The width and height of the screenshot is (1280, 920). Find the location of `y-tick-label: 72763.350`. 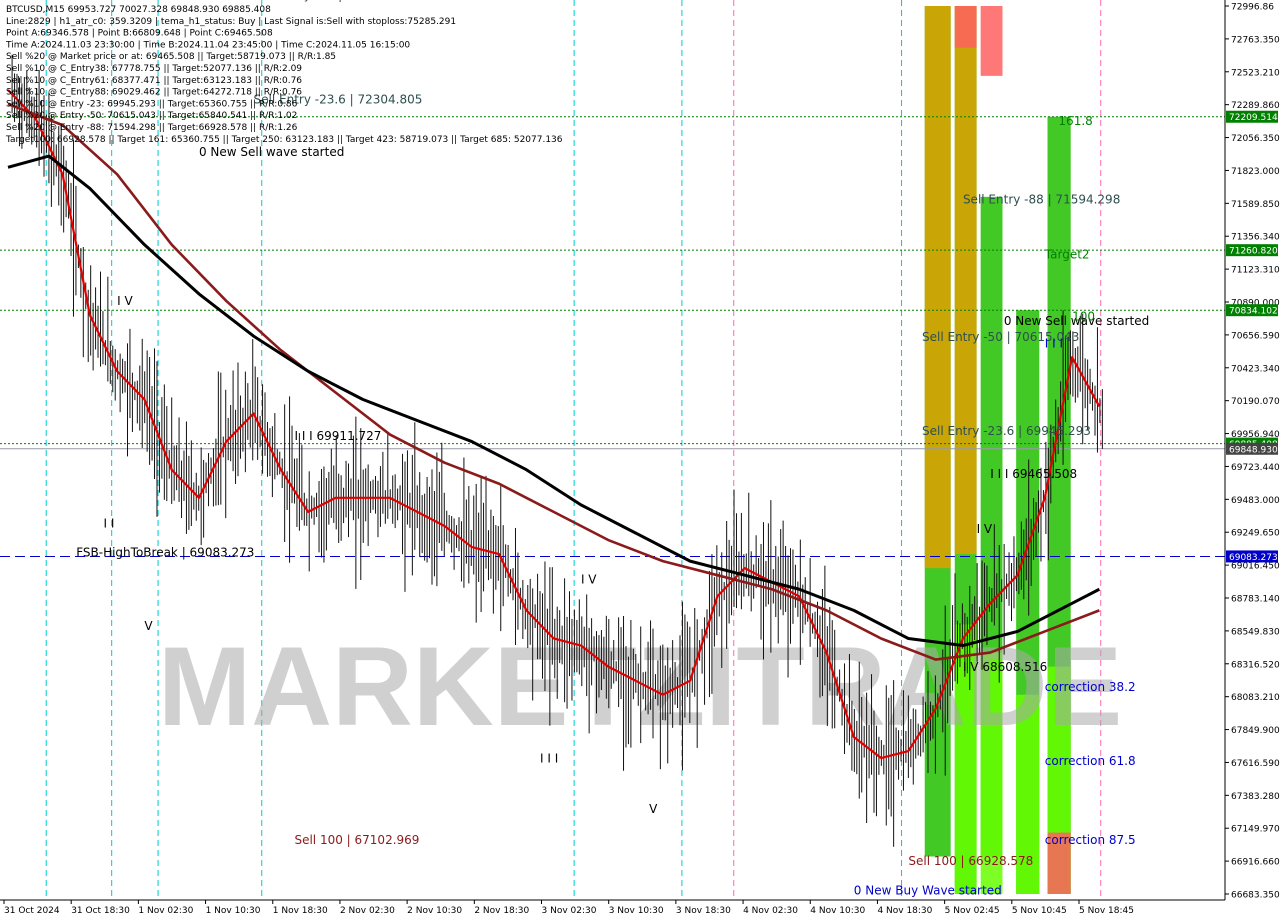

y-tick-label: 72763.350 is located at coordinates (1255, 40).